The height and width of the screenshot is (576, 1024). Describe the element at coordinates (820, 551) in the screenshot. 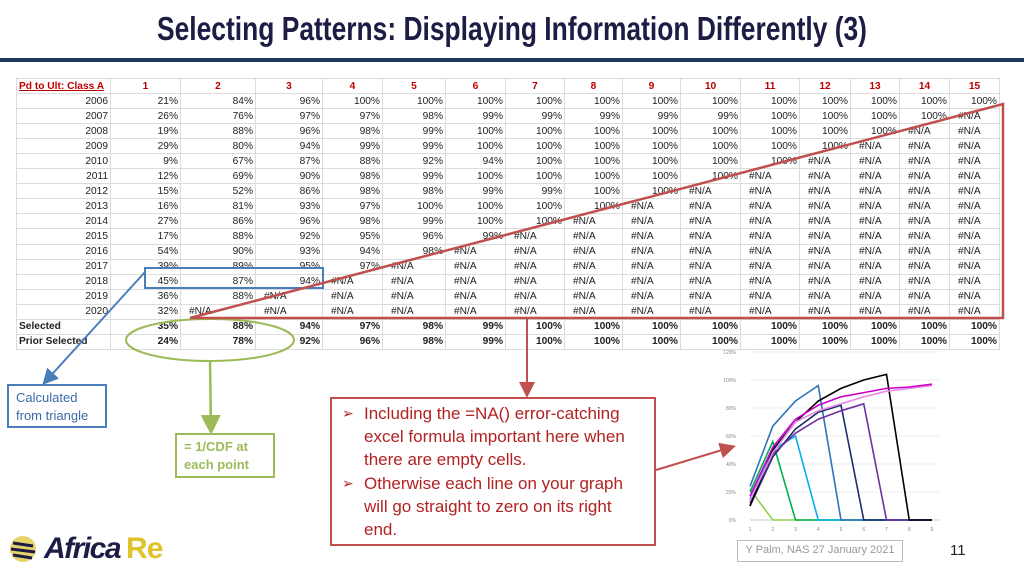

I see `footer-author-date: Y Palm, NAS 27 January 2021` at that location.